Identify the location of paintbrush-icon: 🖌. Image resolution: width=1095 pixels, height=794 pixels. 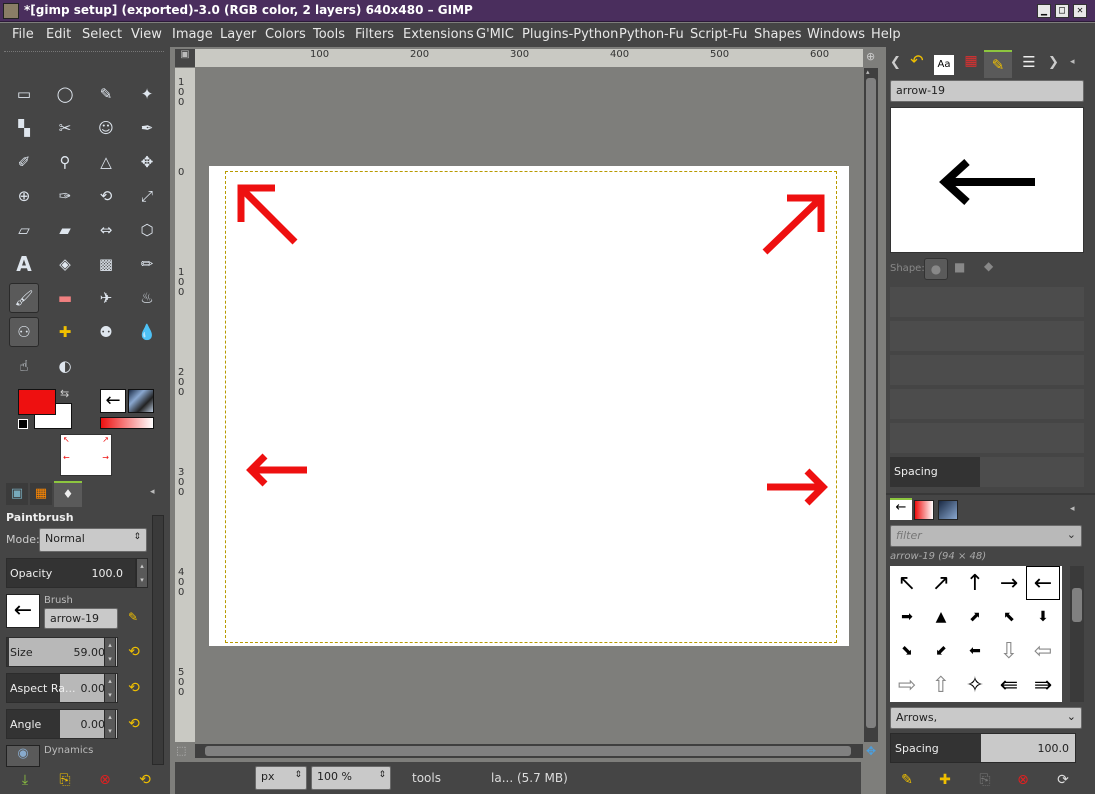
(24, 298).